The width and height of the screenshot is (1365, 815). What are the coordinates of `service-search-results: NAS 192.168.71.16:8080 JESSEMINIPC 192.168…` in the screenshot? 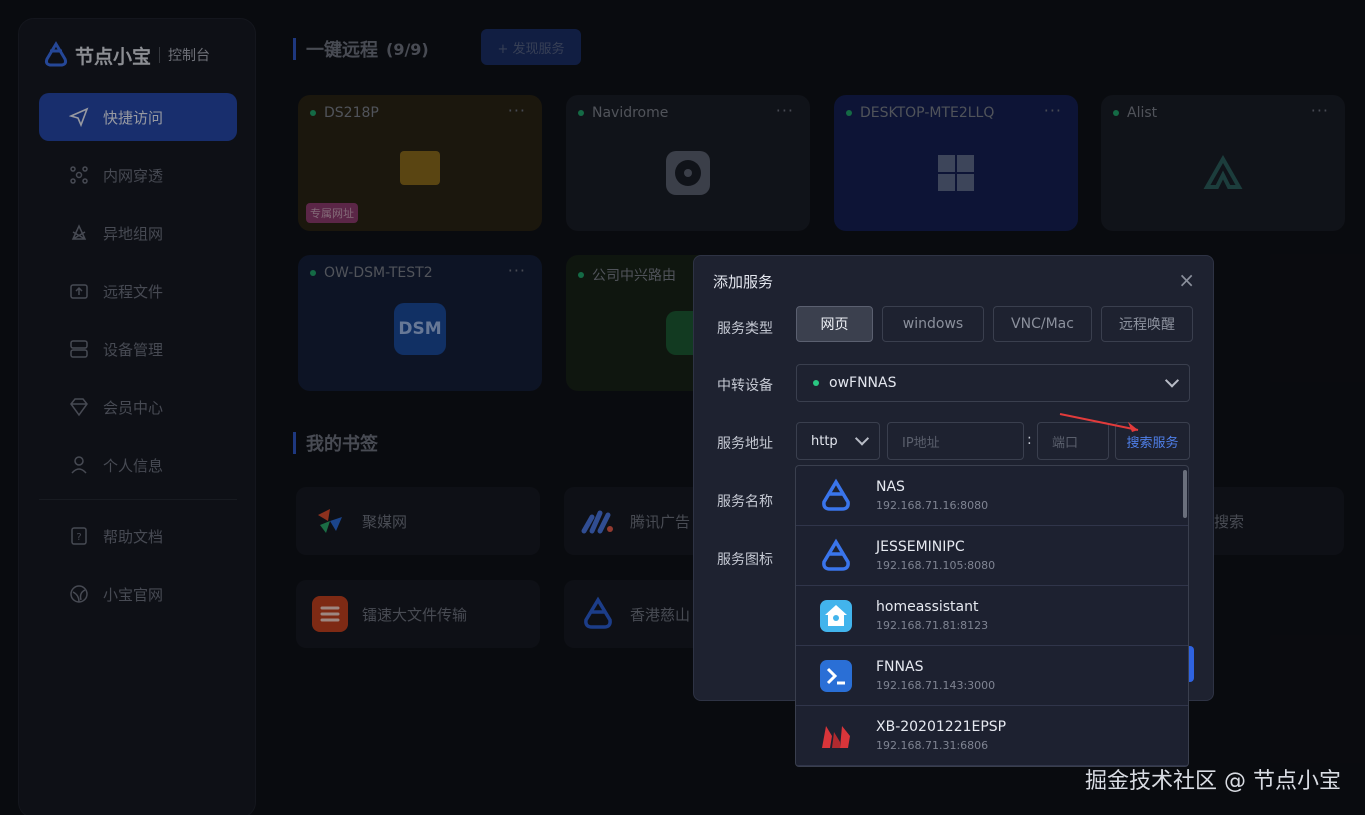 It's located at (992, 616).